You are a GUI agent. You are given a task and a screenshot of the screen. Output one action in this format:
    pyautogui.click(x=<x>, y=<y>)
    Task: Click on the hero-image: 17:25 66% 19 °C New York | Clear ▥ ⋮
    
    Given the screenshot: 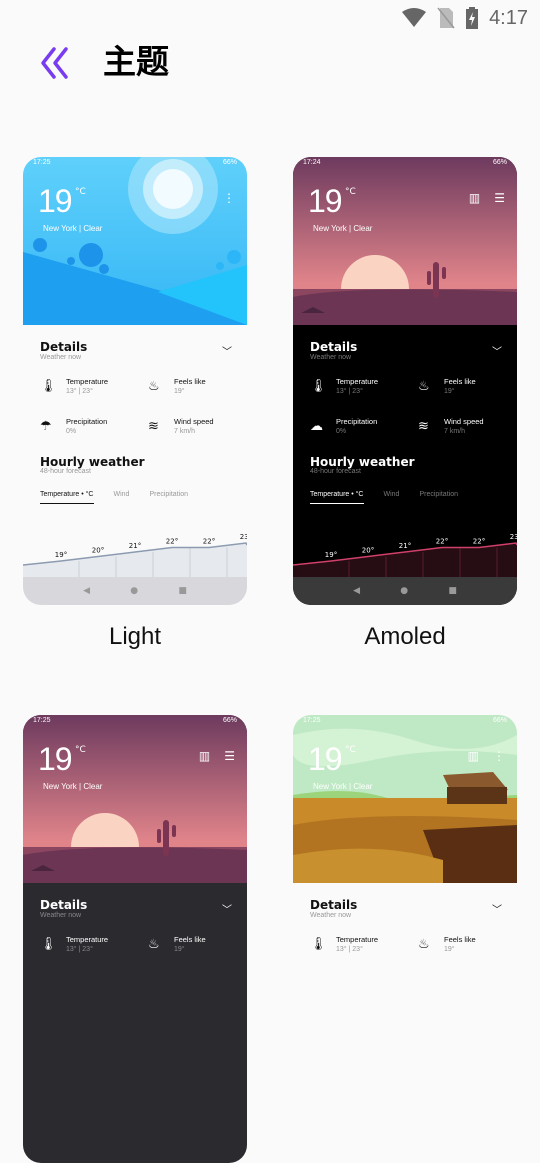 What is the action you would take?
    pyautogui.click(x=405, y=799)
    